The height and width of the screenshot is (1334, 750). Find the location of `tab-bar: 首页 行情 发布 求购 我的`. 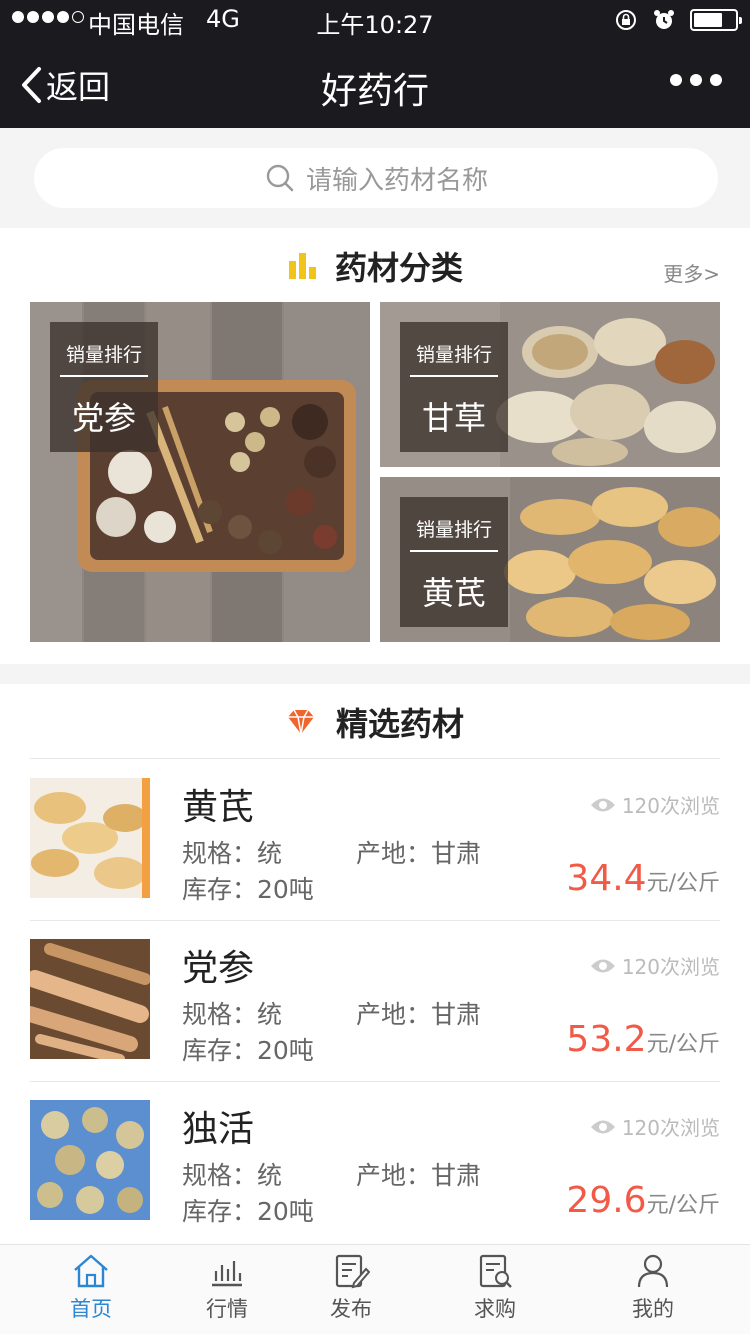

tab-bar: 首页 行情 发布 求购 我的 is located at coordinates (375, 1289).